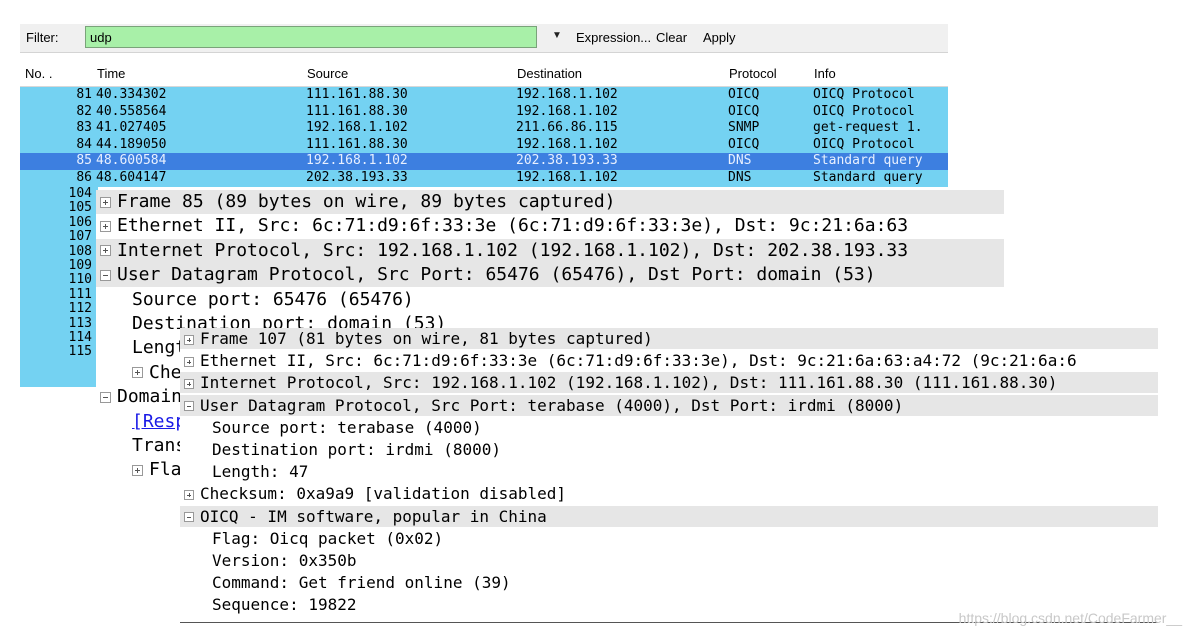 Image resolution: width=1194 pixels, height=632 pixels. I want to click on packet-cell-dst: 202.38.193.33, so click(567, 161).